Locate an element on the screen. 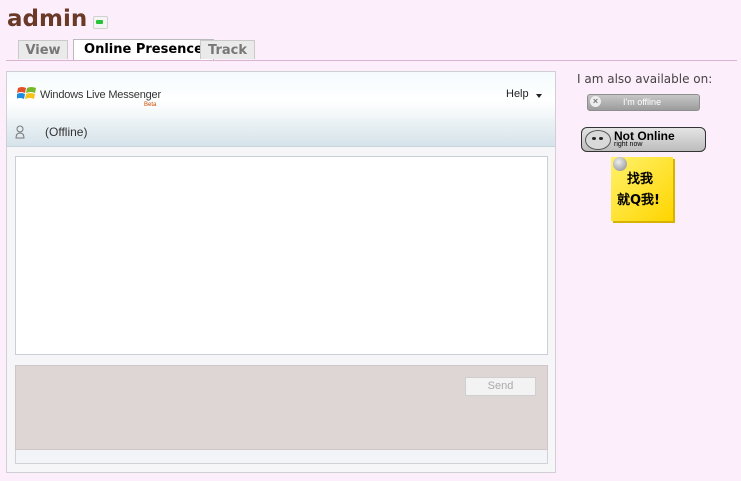 Image resolution: width=741 pixels, height=481 pixels. windows-logo-icon is located at coordinates (26, 93).